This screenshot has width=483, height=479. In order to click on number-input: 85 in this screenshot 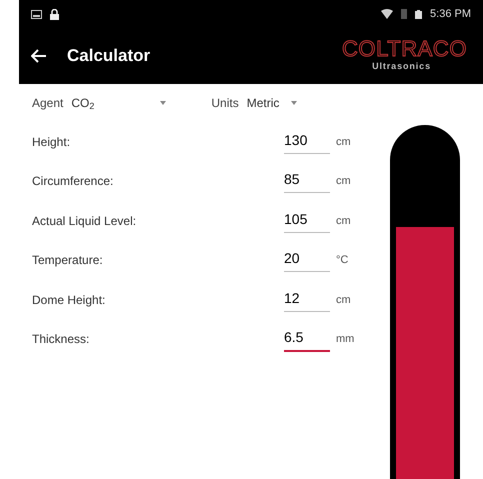, I will do `click(307, 181)`.